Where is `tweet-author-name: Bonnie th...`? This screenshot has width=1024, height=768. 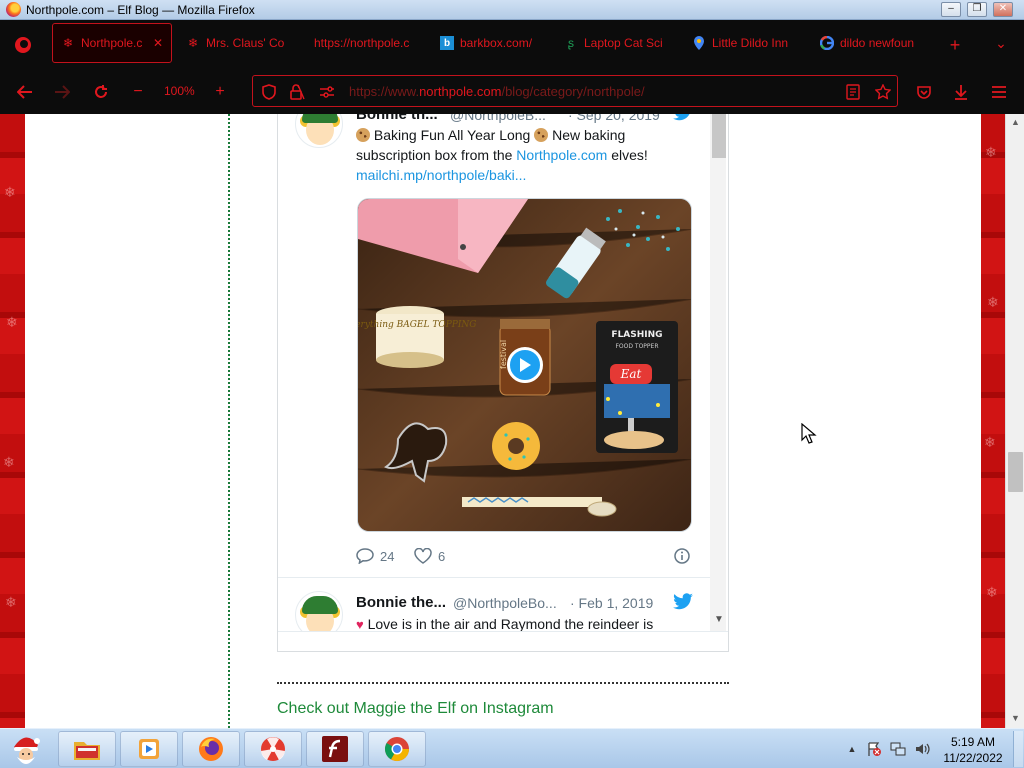
tweet-author-name: Bonnie th... is located at coordinates (397, 118).